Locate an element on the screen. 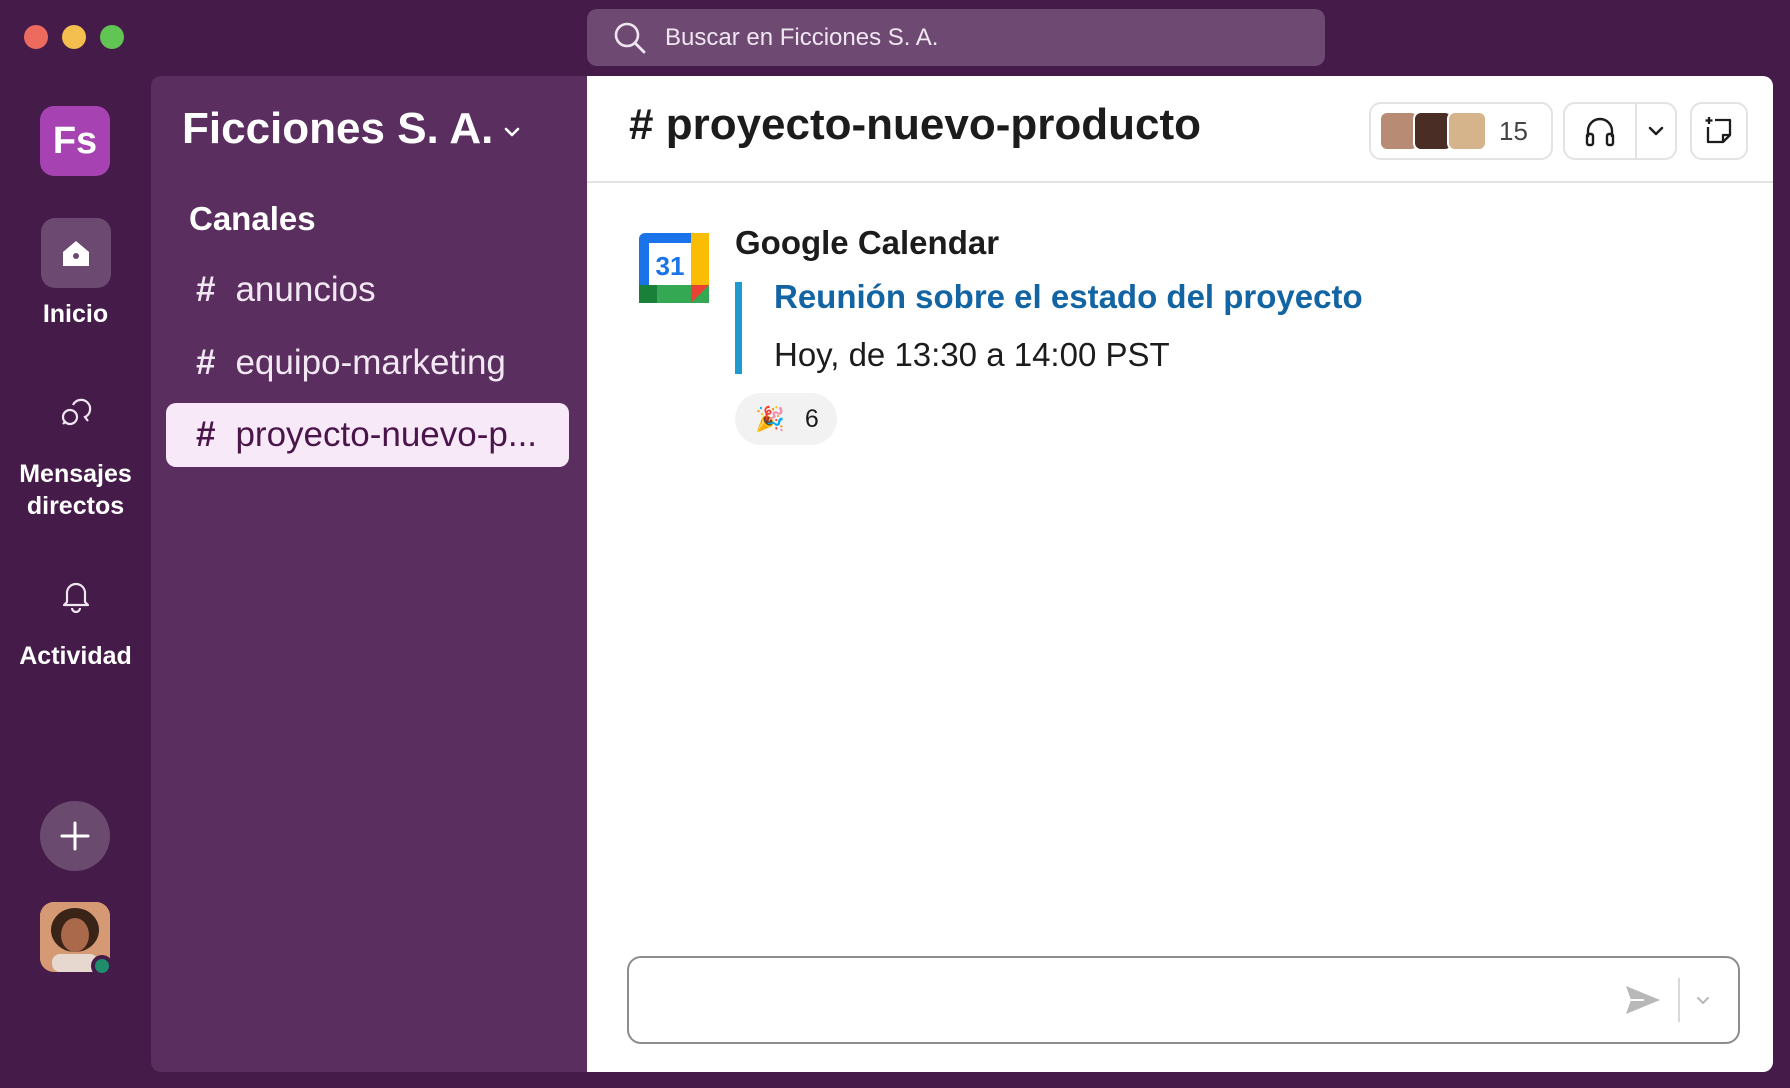 This screenshot has width=1790, height=1088. rail-label-home: Inicio is located at coordinates (75, 314).